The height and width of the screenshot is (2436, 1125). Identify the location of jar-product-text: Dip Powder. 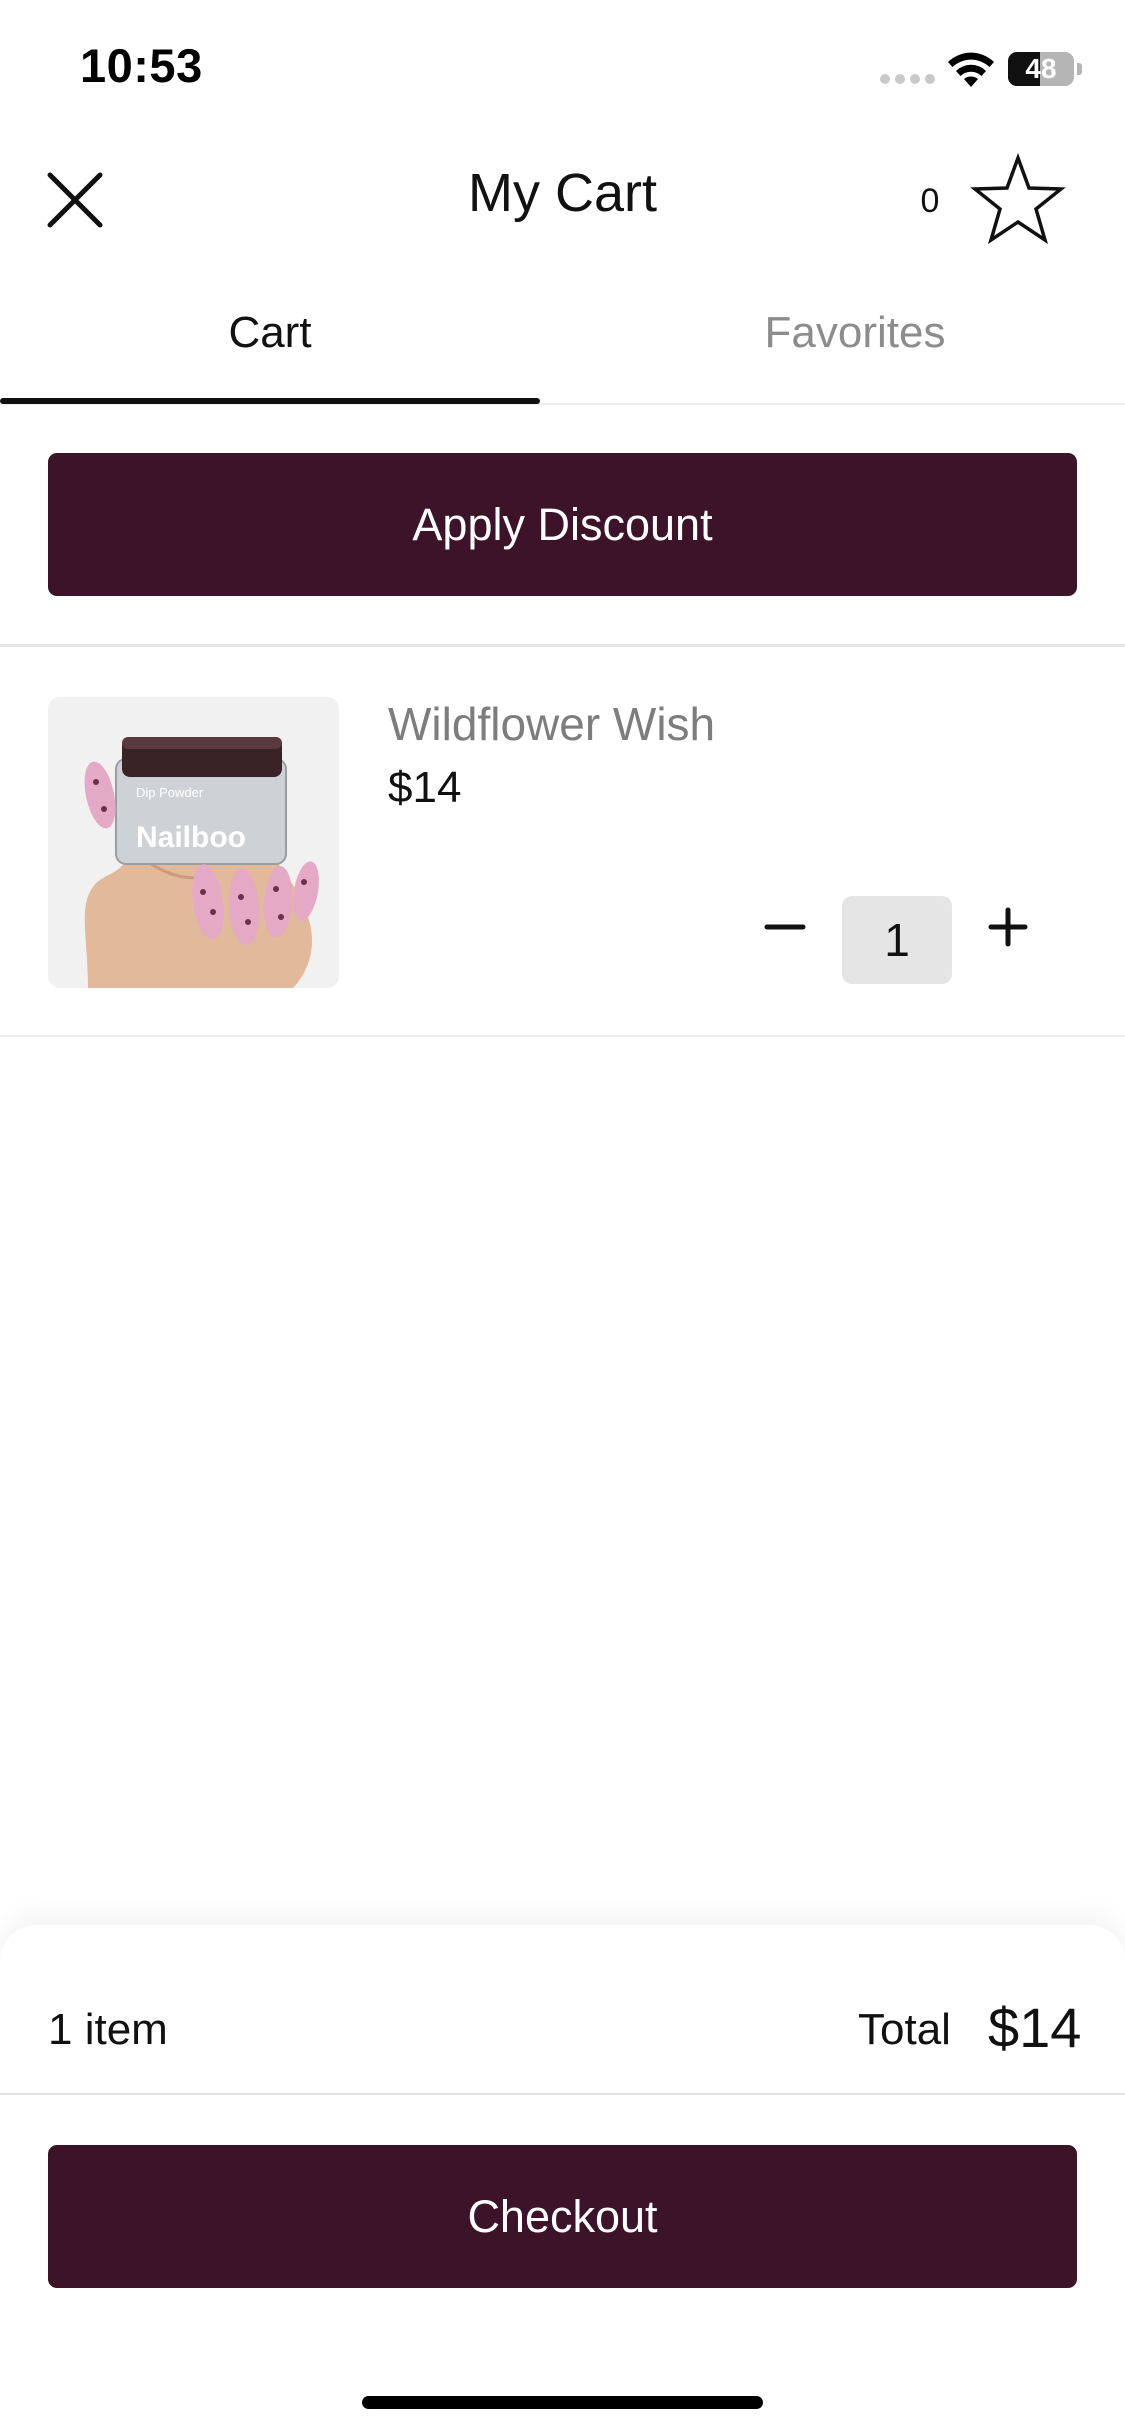
(170, 792).